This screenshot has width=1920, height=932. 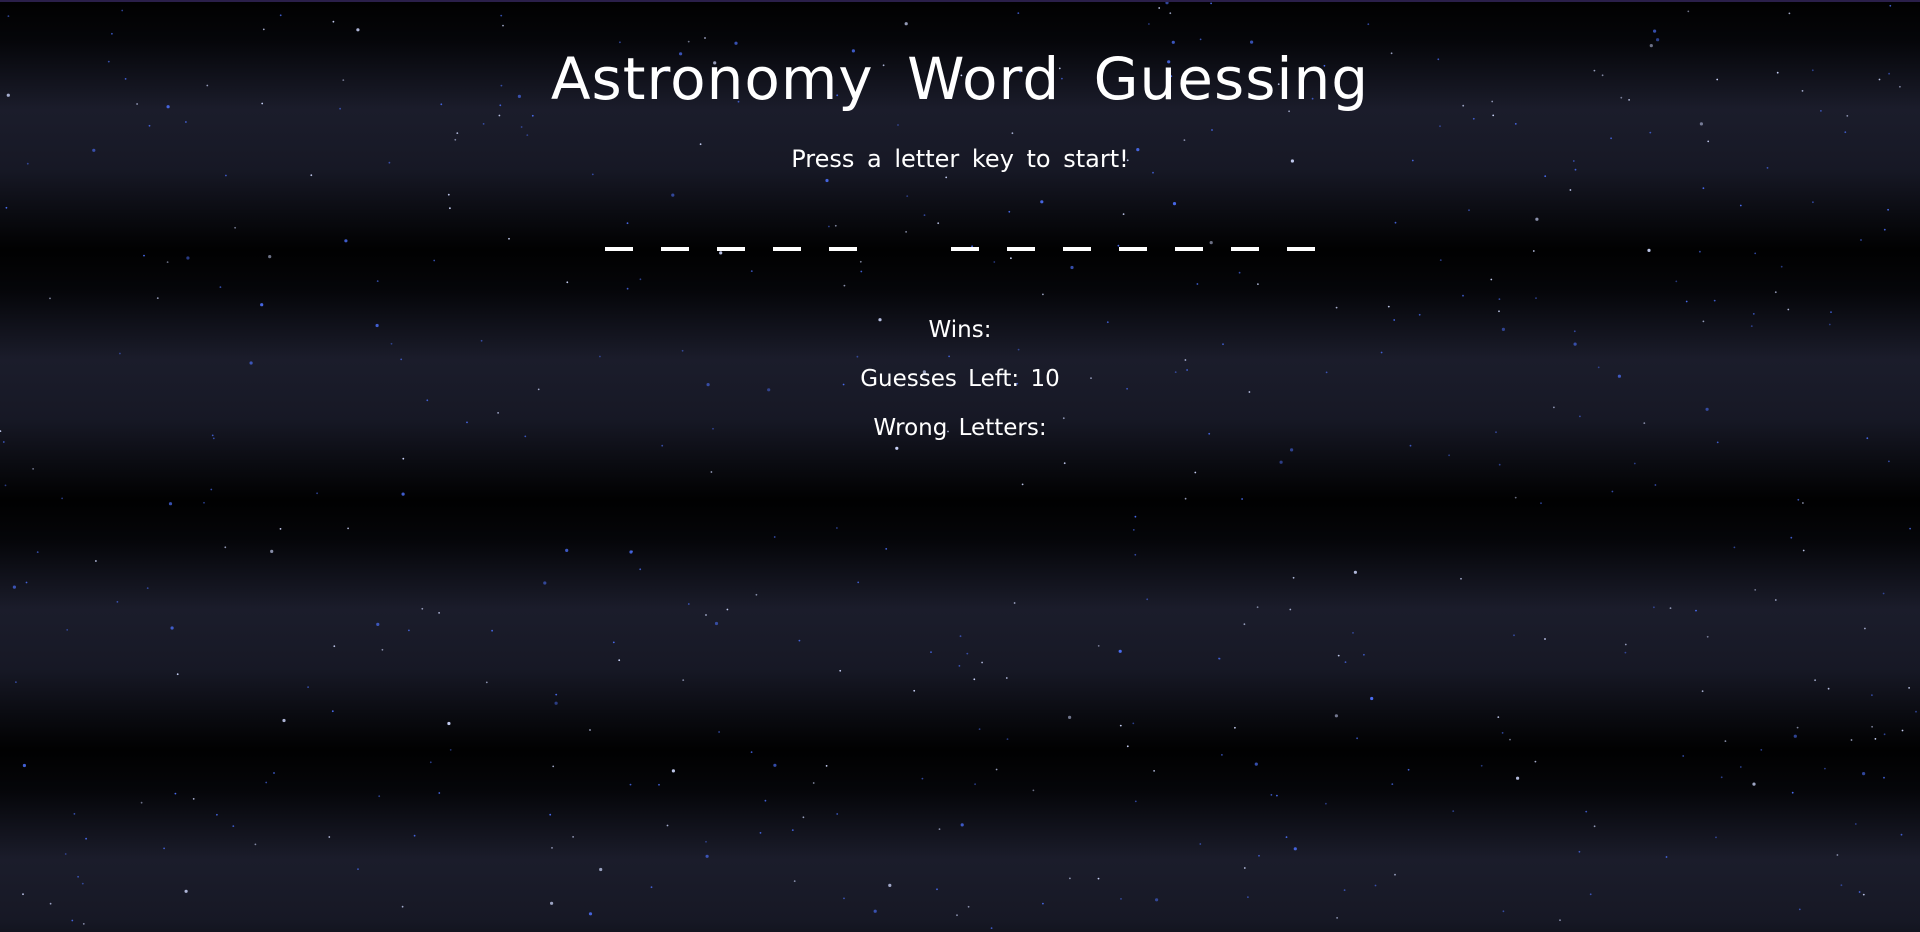 I want to click on game-title: Astronomy Word Guessing, so click(x=960, y=79).